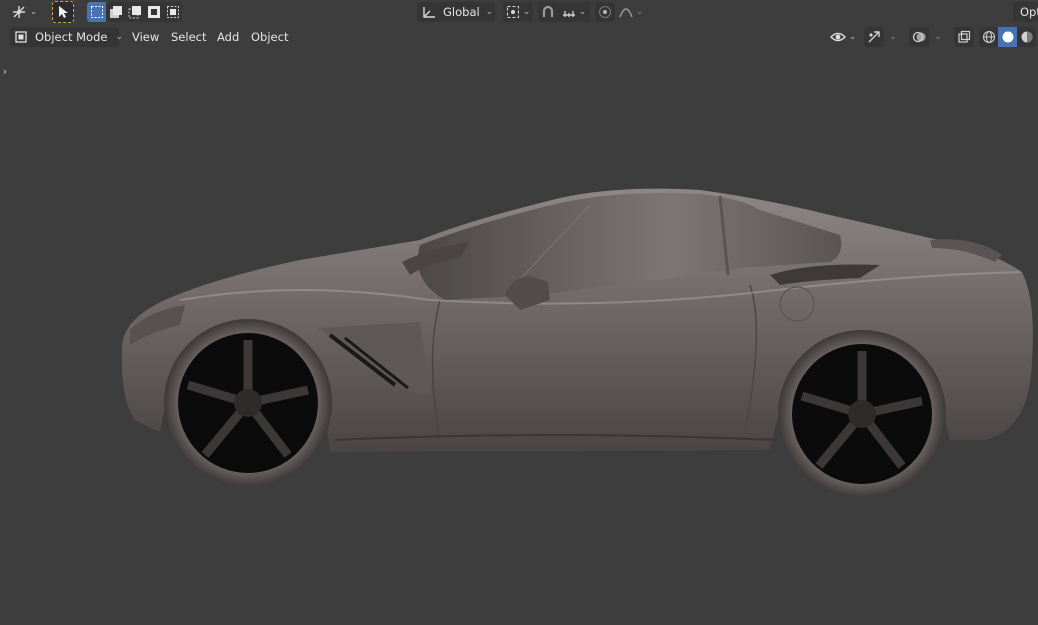 This screenshot has width=1038, height=625. I want to click on select-box-subtract-icon, so click(134, 12).